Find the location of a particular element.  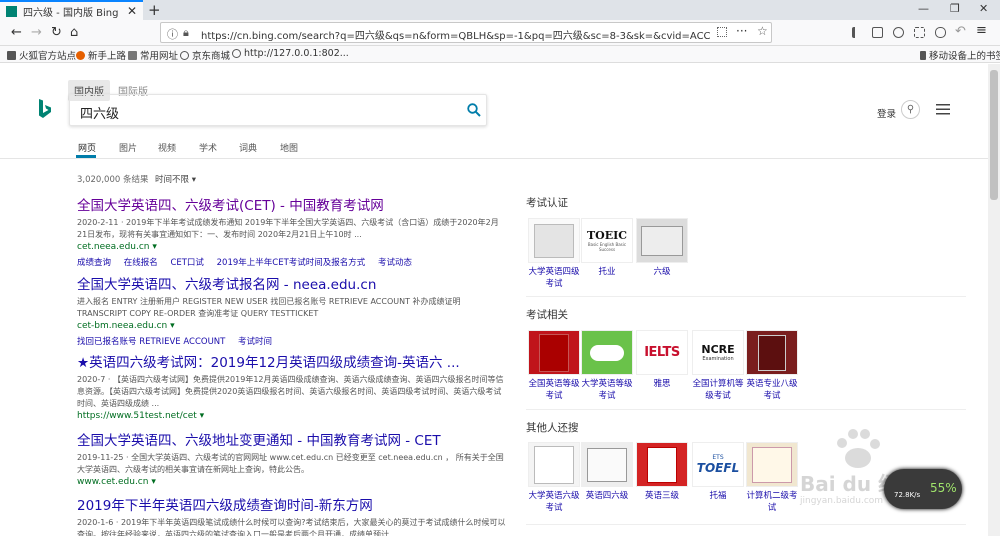

entity-card: NCRE Examination 全国计算机等级考试 is located at coordinates (718, 366).